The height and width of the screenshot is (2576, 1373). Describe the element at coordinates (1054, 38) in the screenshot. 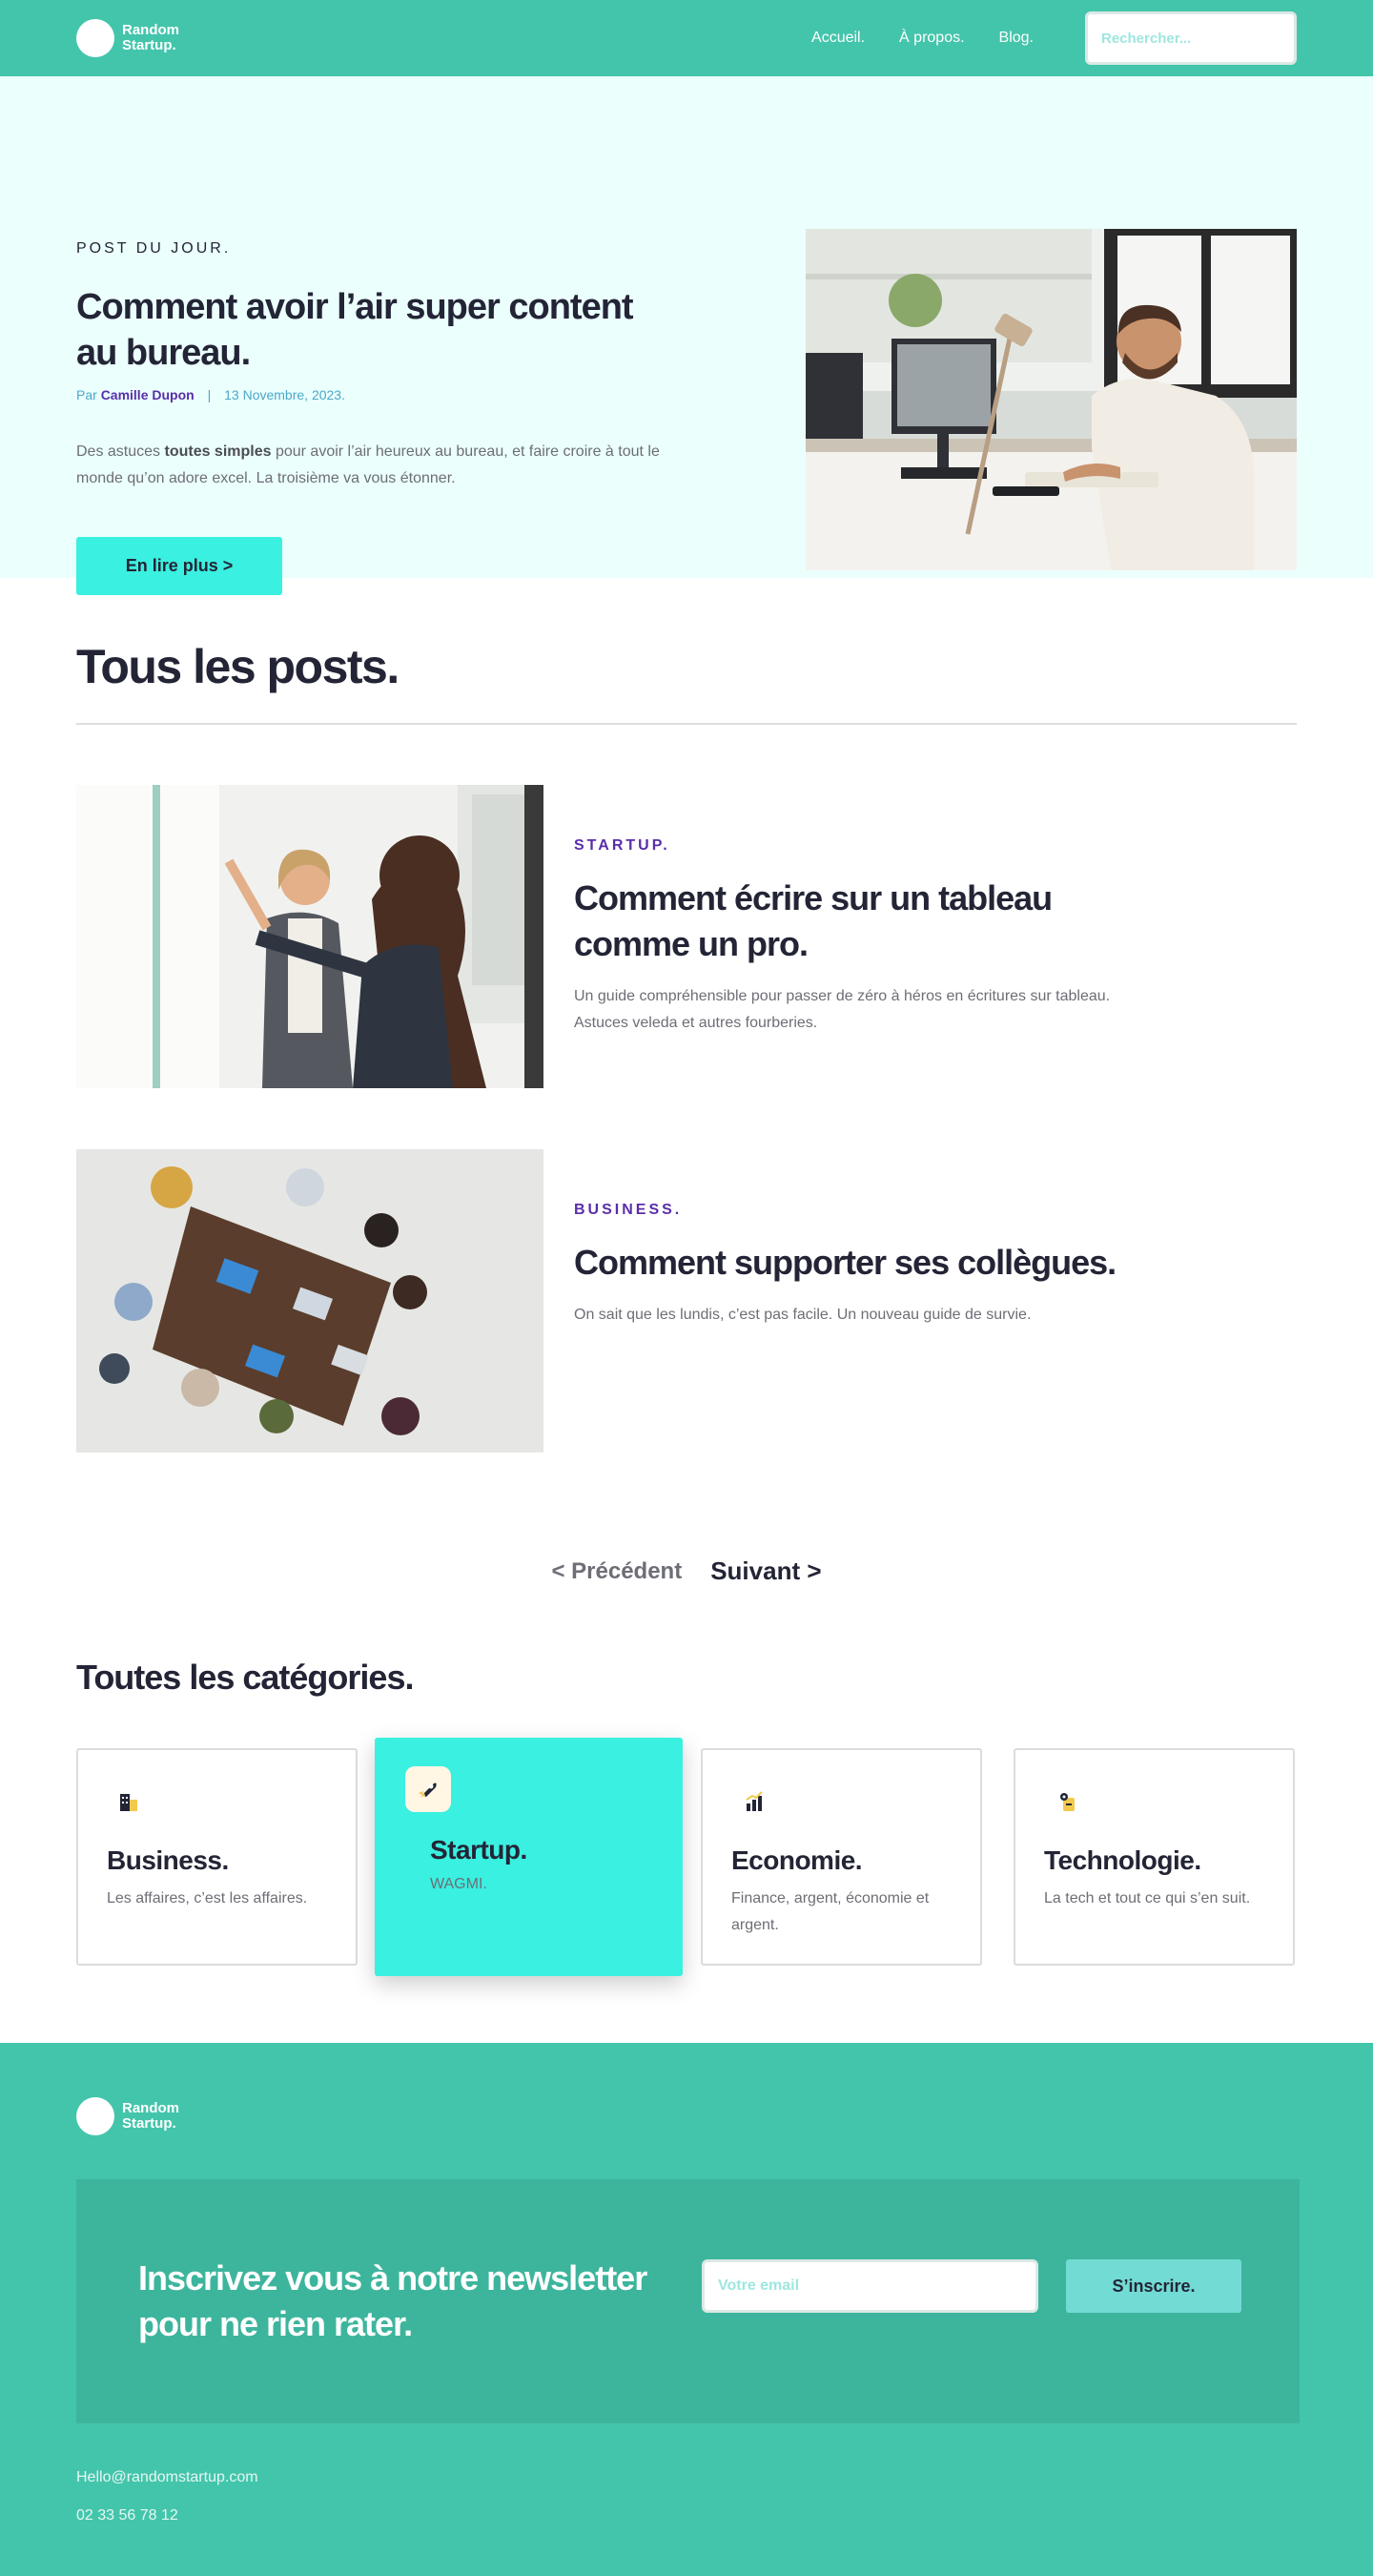

I see `main-nav: Accueil. À propos. Blog.` at that location.